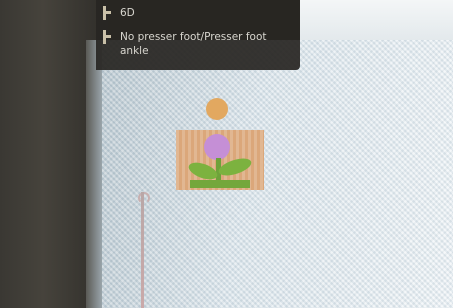 The height and width of the screenshot is (308, 453). I want to click on screen-edge, so click(94, 174).